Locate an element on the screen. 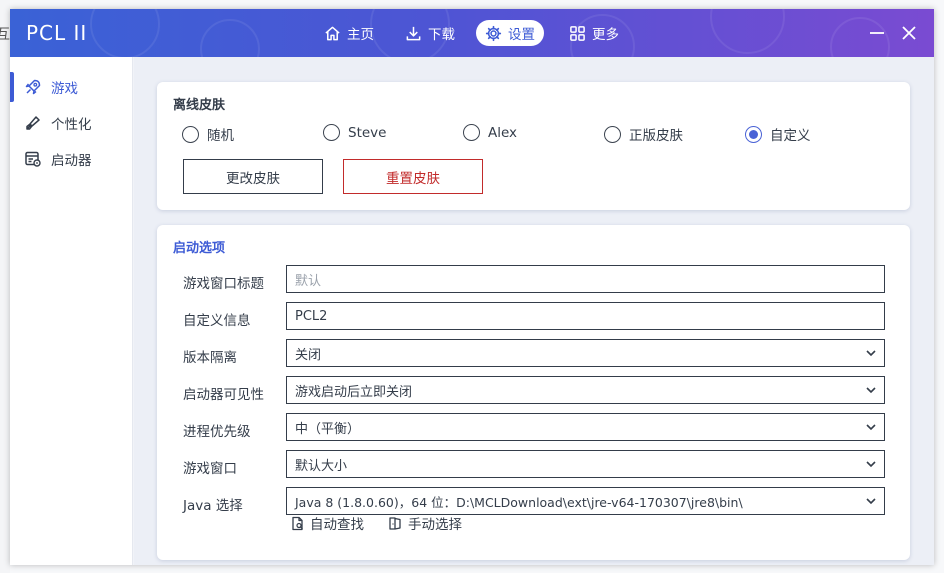  sidebar-item-game: 游戏 is located at coordinates (71, 87).